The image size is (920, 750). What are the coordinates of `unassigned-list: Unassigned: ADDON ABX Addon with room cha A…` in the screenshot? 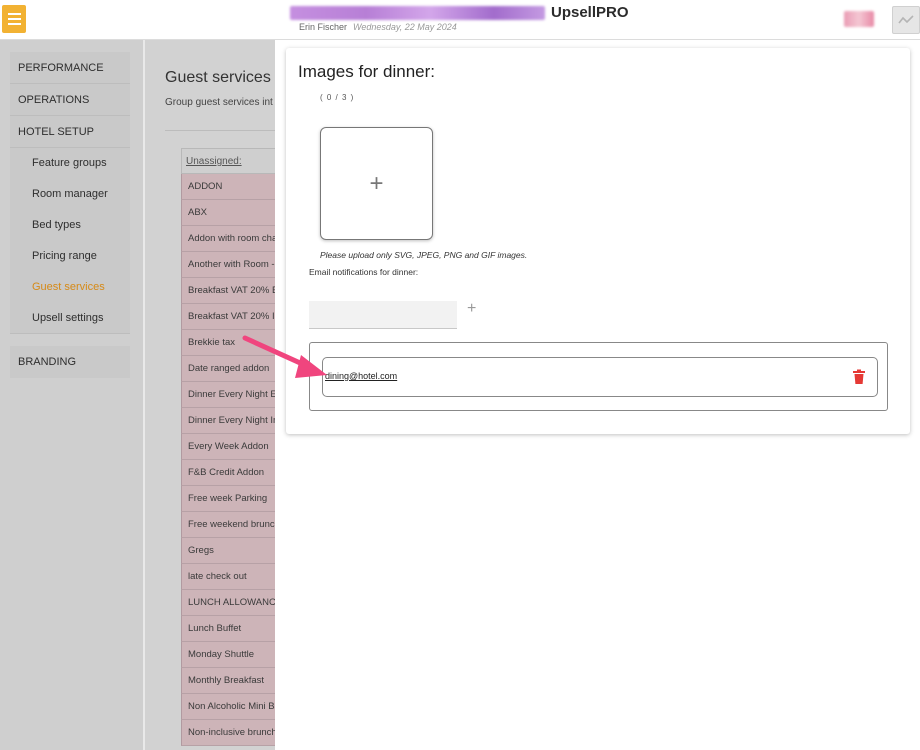 It's located at (233, 447).